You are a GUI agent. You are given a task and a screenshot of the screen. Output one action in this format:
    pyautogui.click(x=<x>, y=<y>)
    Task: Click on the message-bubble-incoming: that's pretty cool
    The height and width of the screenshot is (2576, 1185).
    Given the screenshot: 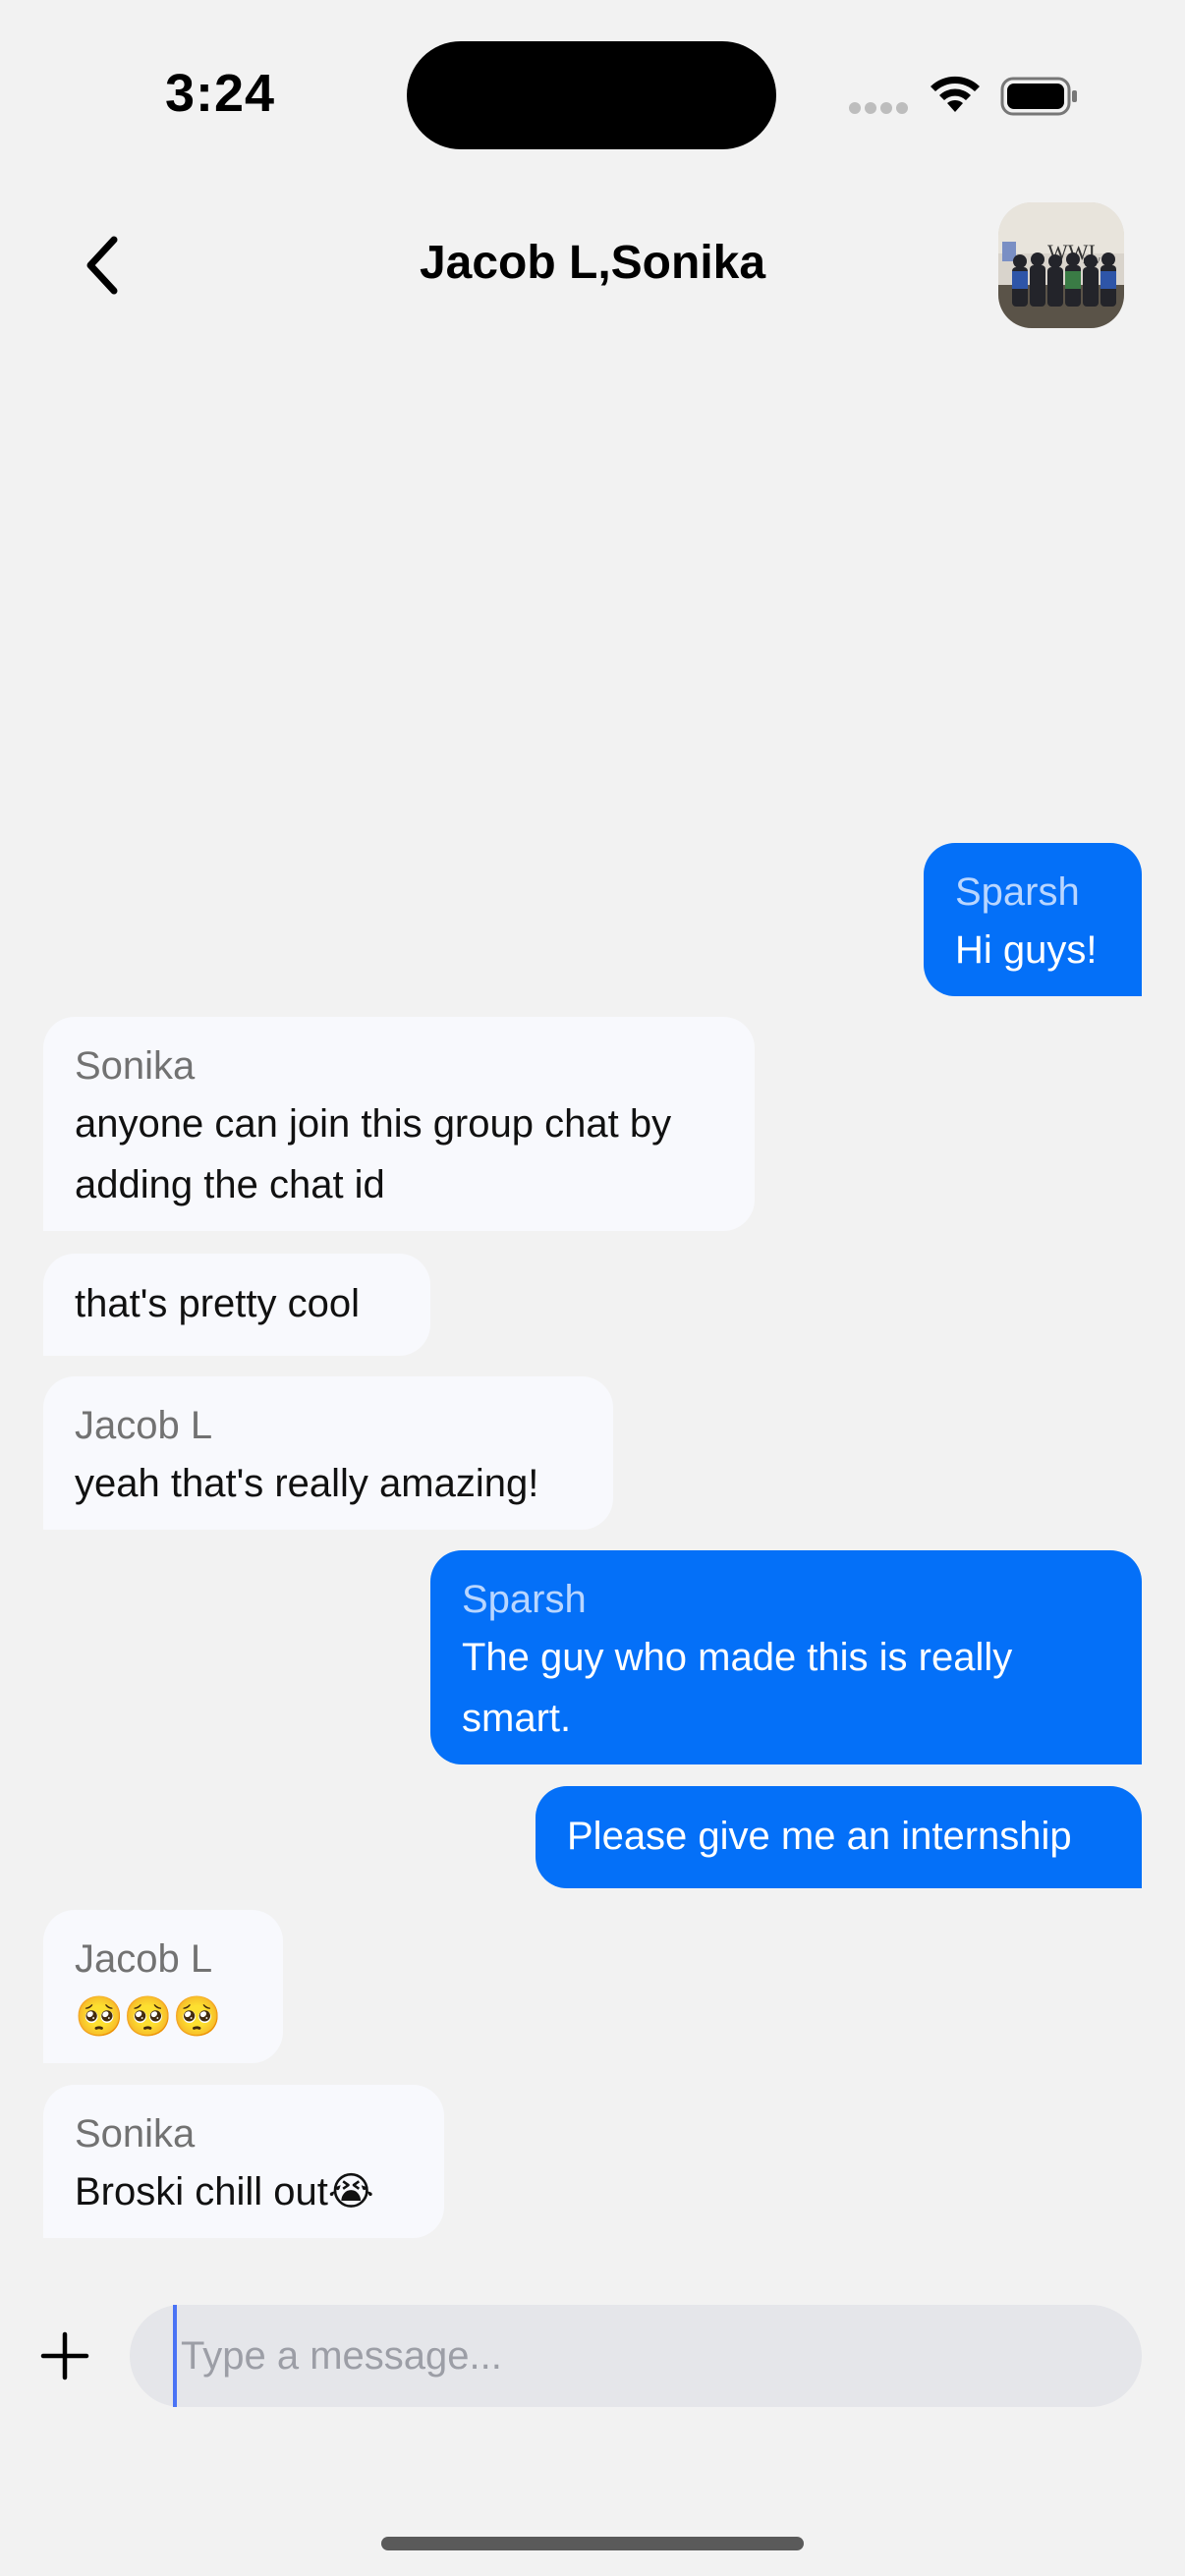 What is the action you would take?
    pyautogui.click(x=237, y=1305)
    